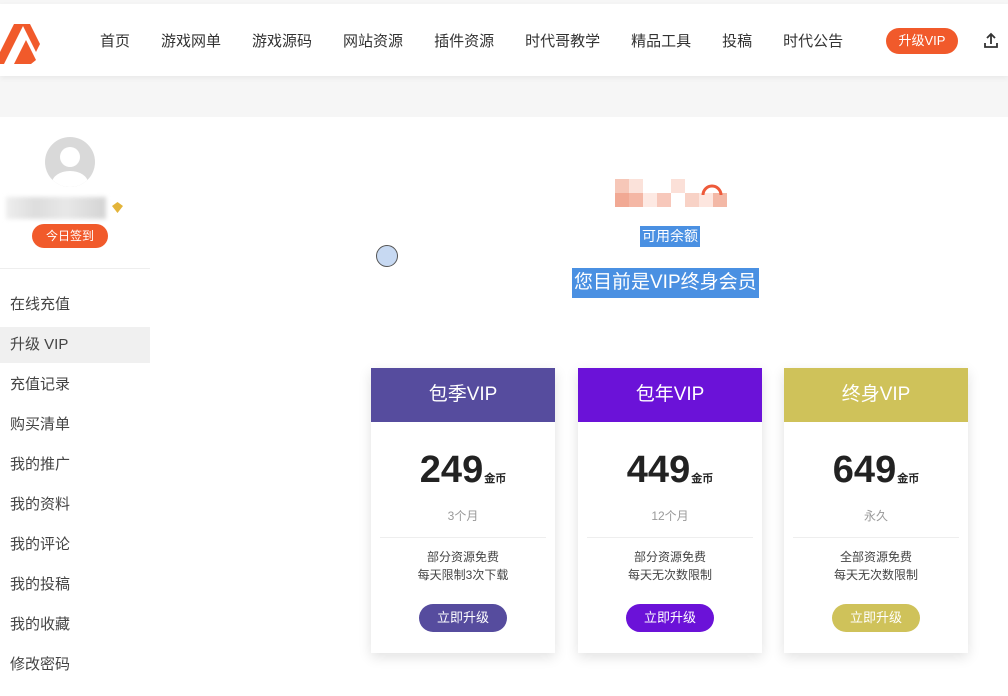 Image resolution: width=1008 pixels, height=696 pixels. Describe the element at coordinates (675, 201) in the screenshot. I see `balance-amount-blurred` at that location.